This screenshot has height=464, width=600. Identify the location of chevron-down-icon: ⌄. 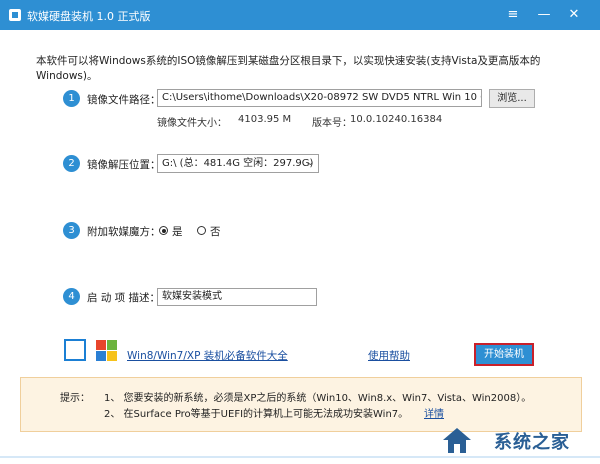
(310, 163).